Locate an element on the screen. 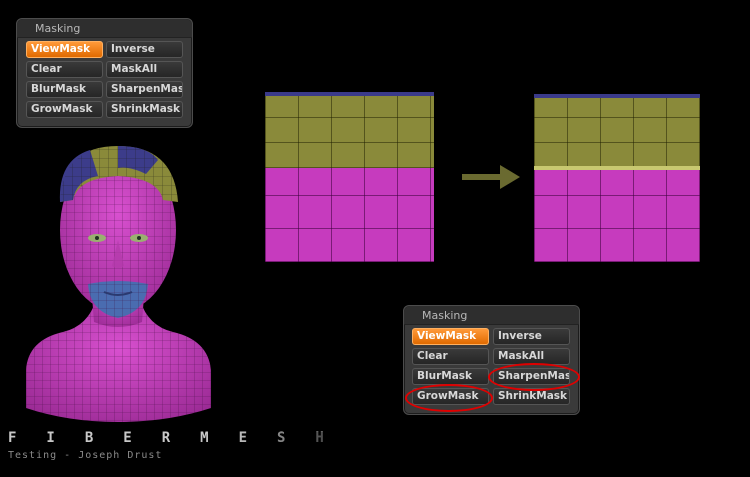 This screenshot has height=477, width=750. shrinkmask-button: ShrinkMask is located at coordinates (144, 109).